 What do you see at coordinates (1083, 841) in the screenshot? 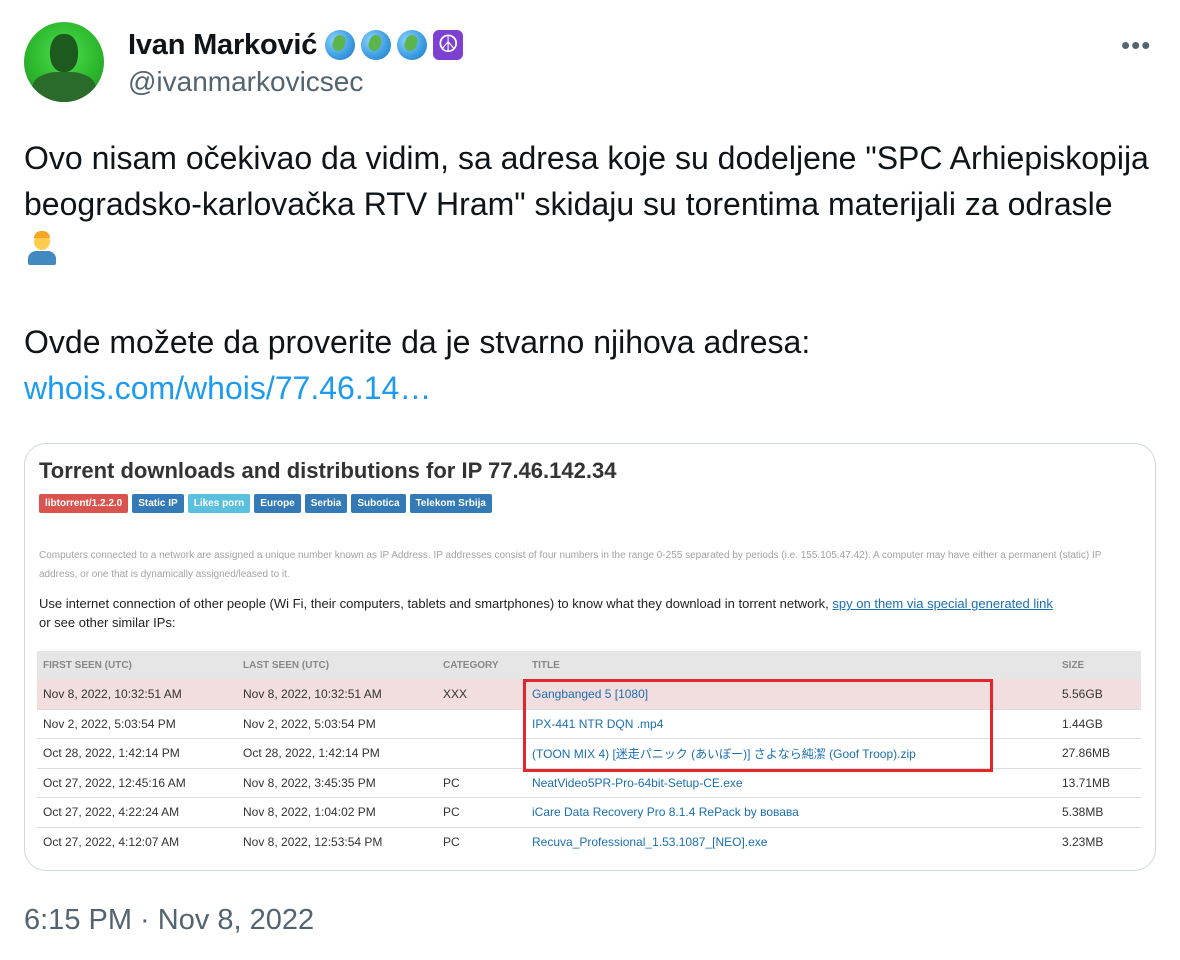
I see `cell-size: 3.23MB` at bounding box center [1083, 841].